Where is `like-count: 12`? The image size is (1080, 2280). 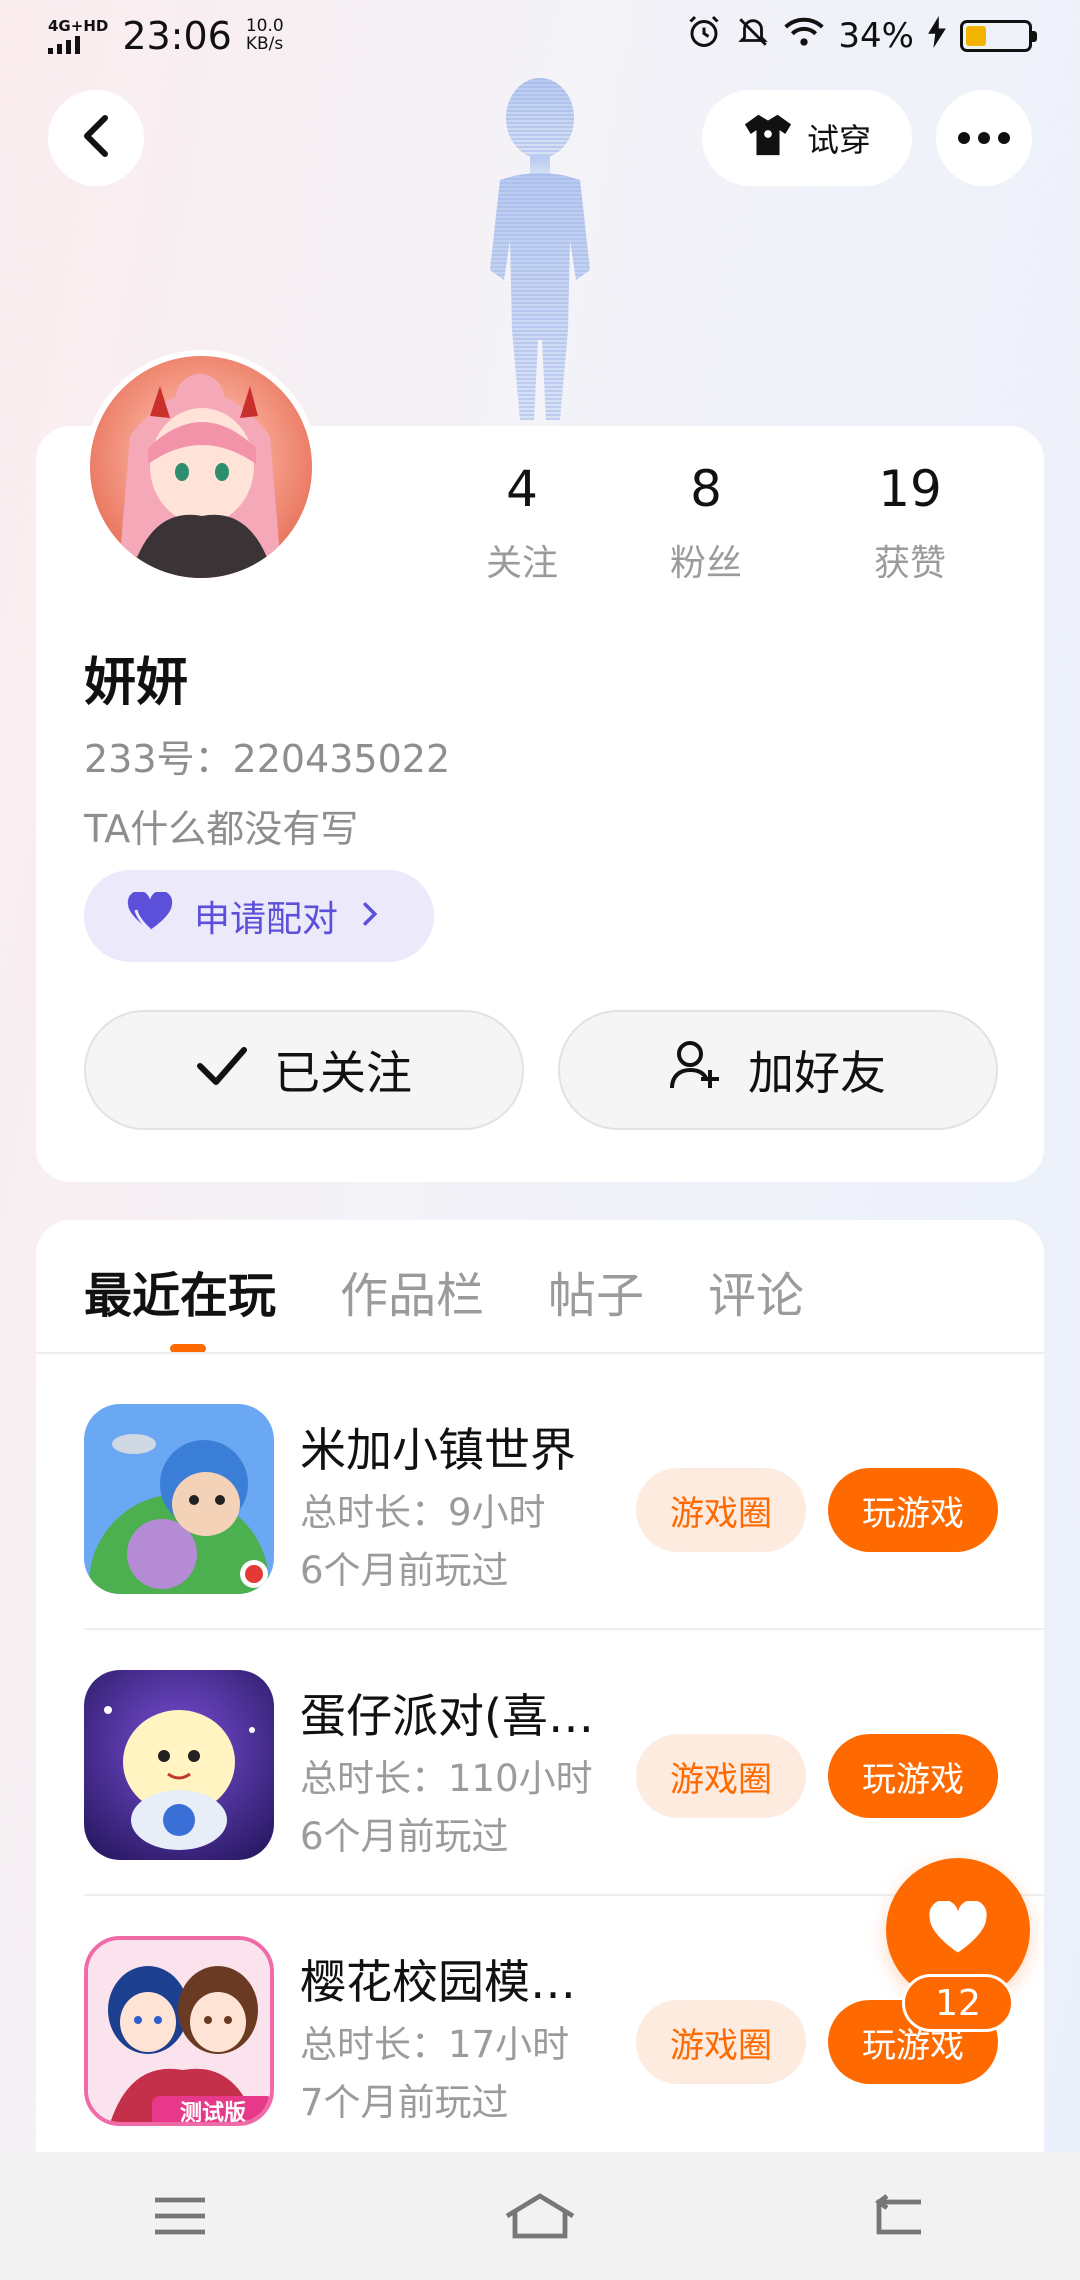
like-count: 12 is located at coordinates (958, 2003).